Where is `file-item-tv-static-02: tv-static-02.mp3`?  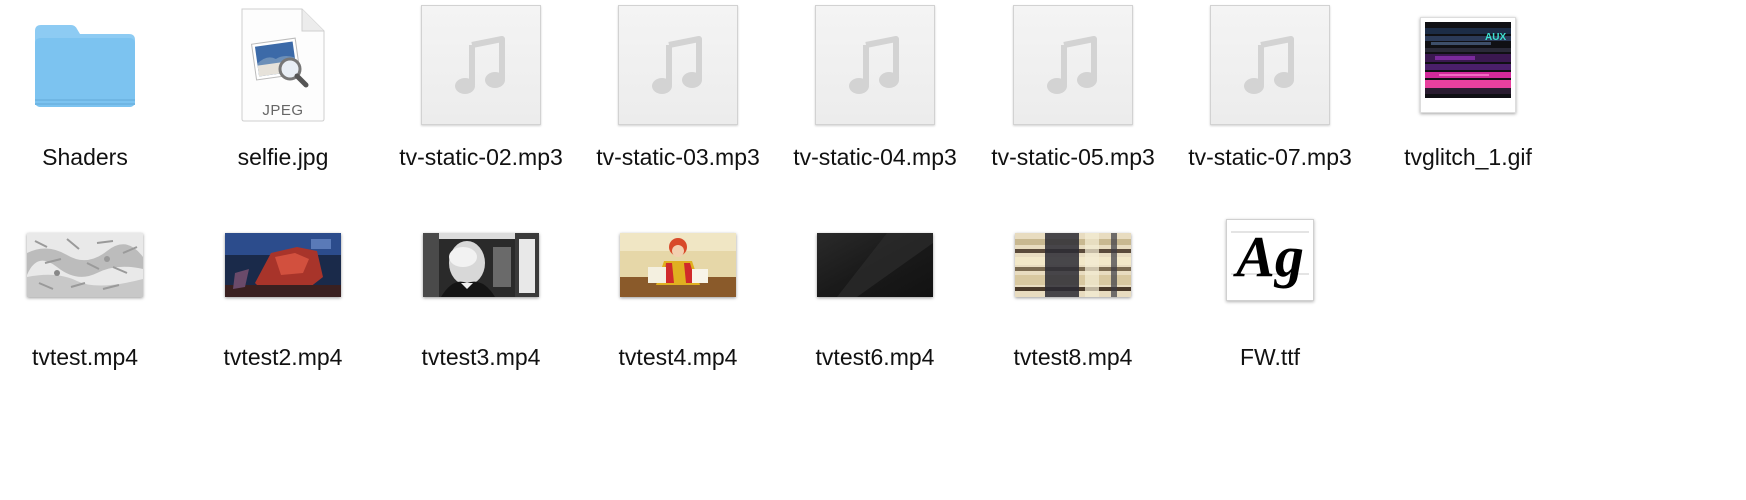
file-item-tv-static-02: tv-static-02.mp3 is located at coordinates (481, 100).